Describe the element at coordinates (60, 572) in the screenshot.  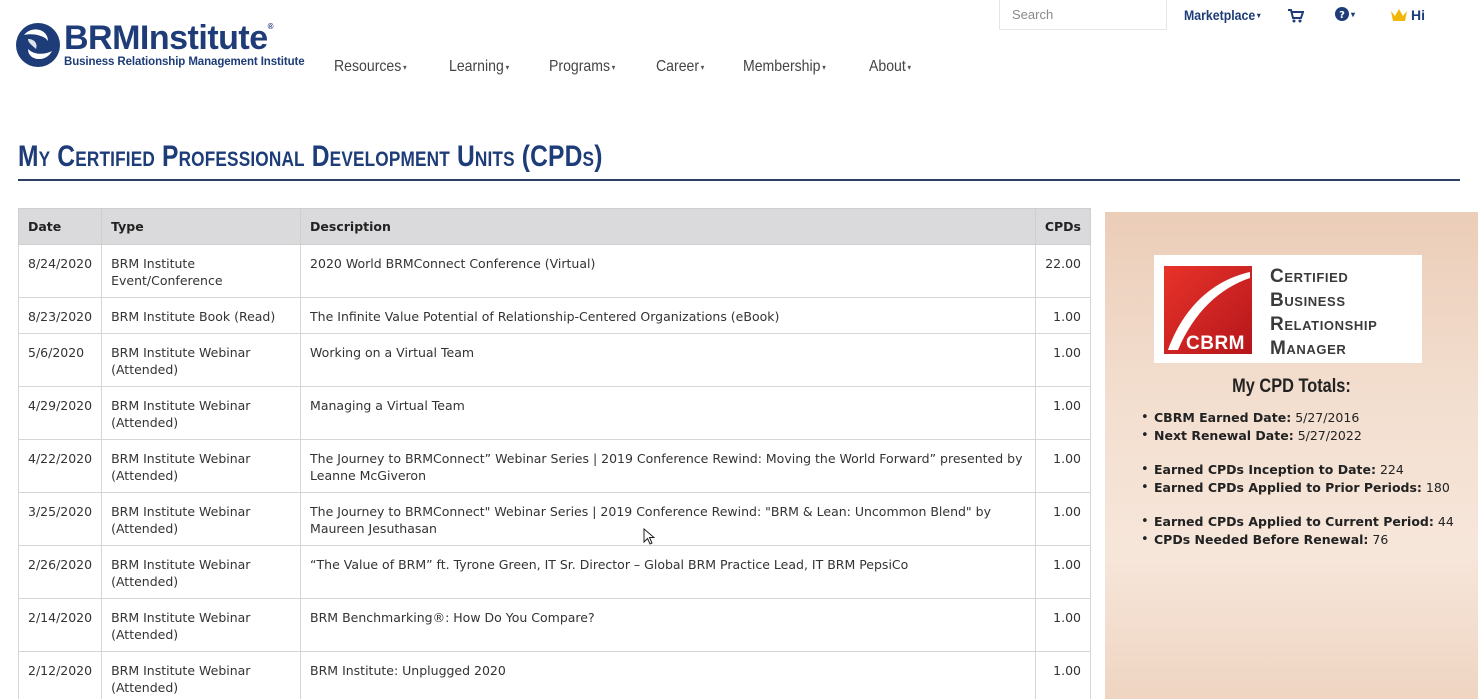
I see `cell-date: 2/26/2020` at that location.